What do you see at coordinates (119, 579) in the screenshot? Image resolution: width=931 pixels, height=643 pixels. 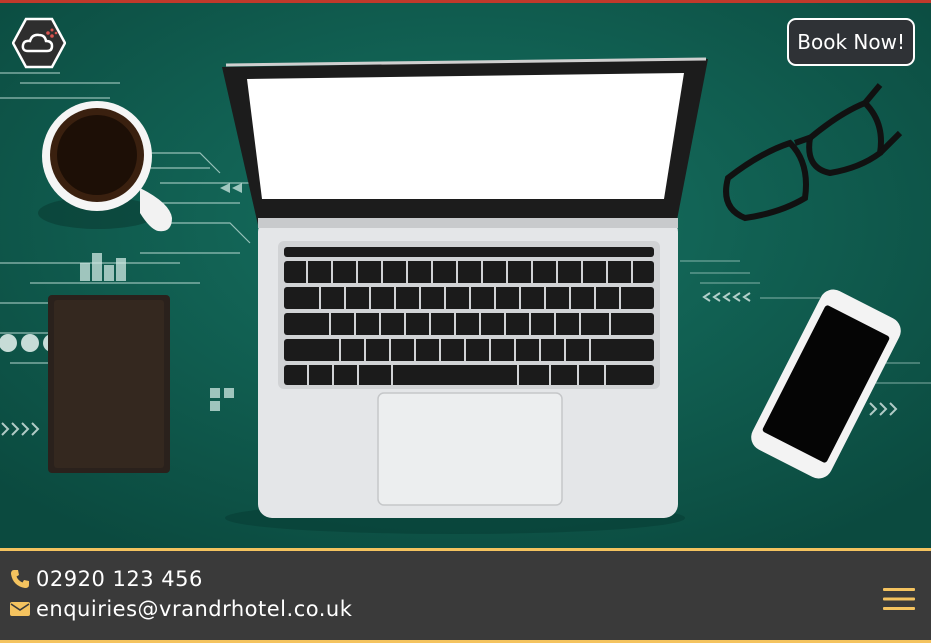 I see `phone-number: 02920 123 456` at bounding box center [119, 579].